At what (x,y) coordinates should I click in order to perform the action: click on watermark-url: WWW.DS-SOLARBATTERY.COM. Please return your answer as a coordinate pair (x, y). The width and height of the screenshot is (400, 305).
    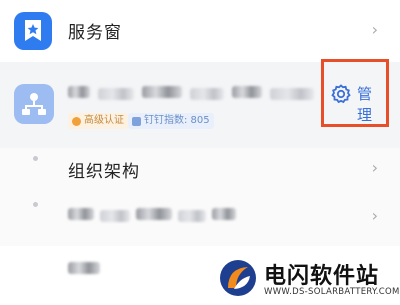
    Looking at the image, I should click on (332, 292).